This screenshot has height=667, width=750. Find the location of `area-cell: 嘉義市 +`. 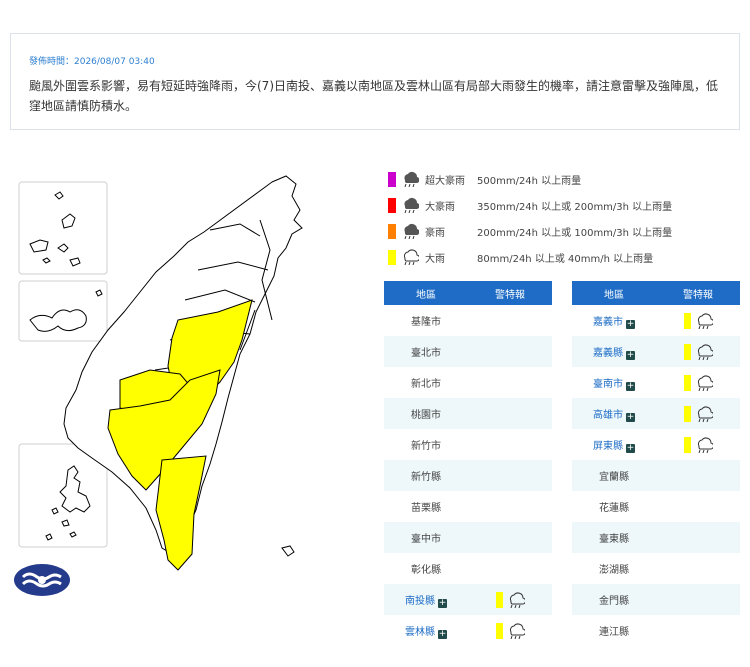

area-cell: 嘉義市 + is located at coordinates (614, 320).